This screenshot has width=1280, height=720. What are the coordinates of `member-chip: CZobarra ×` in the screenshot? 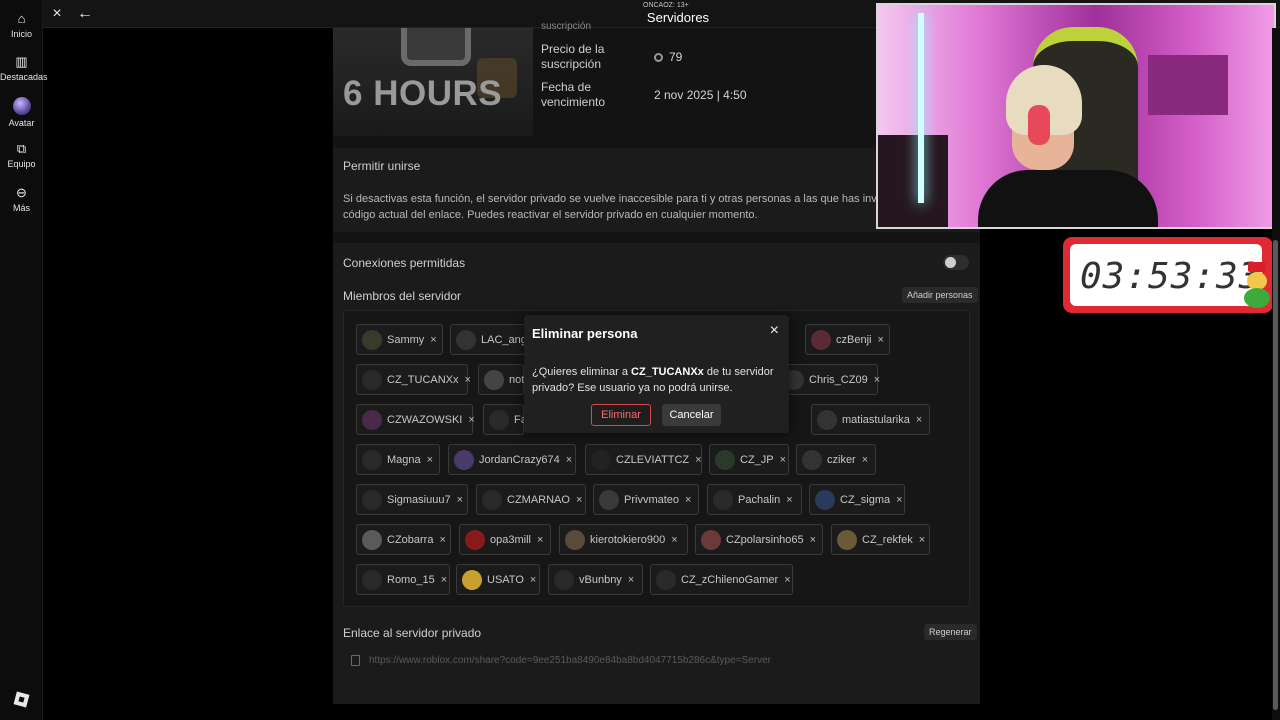 It's located at (403, 539).